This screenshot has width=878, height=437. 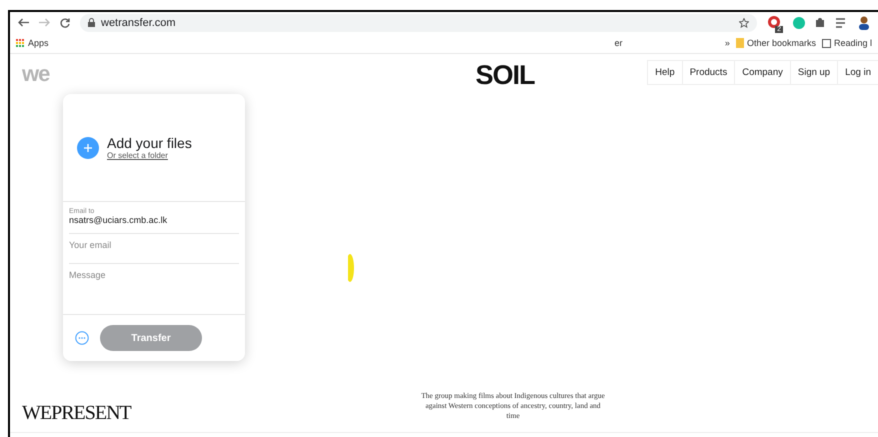 What do you see at coordinates (857, 72) in the screenshot?
I see `nav-link: Log in` at bounding box center [857, 72].